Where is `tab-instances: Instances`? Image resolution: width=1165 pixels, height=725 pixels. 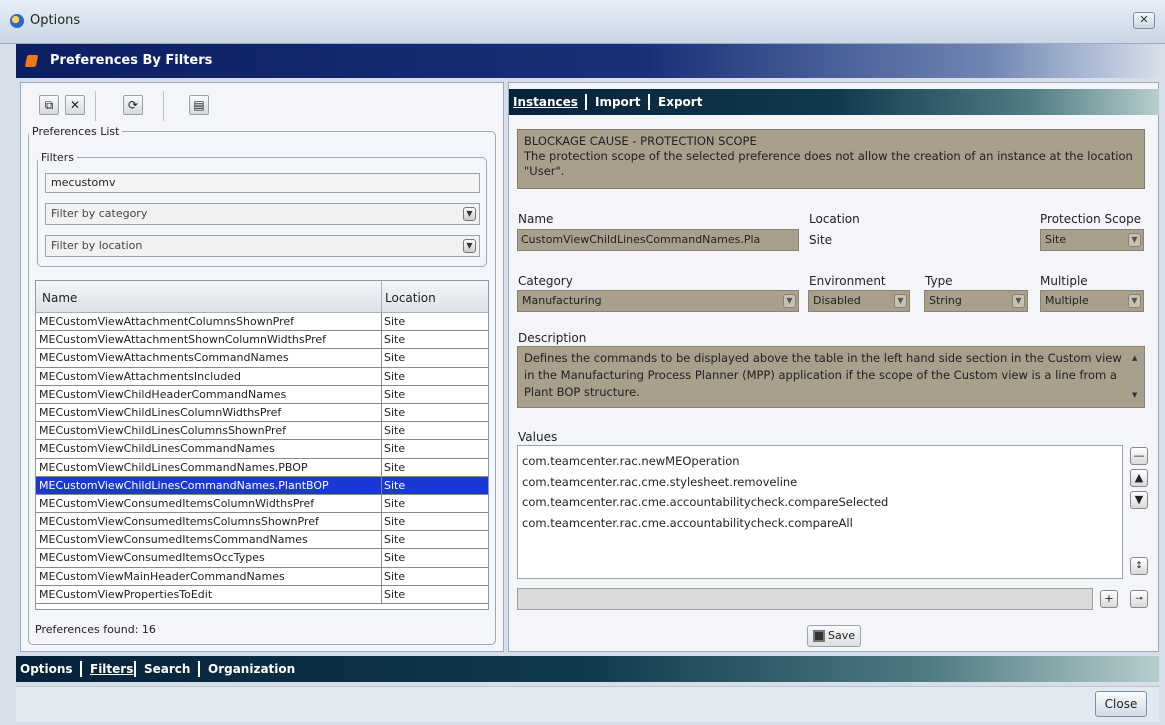
tab-instances: Instances is located at coordinates (545, 102).